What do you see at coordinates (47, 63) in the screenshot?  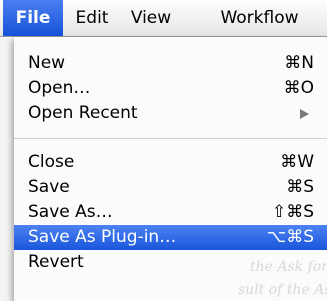 I see `menu-item-label: New` at bounding box center [47, 63].